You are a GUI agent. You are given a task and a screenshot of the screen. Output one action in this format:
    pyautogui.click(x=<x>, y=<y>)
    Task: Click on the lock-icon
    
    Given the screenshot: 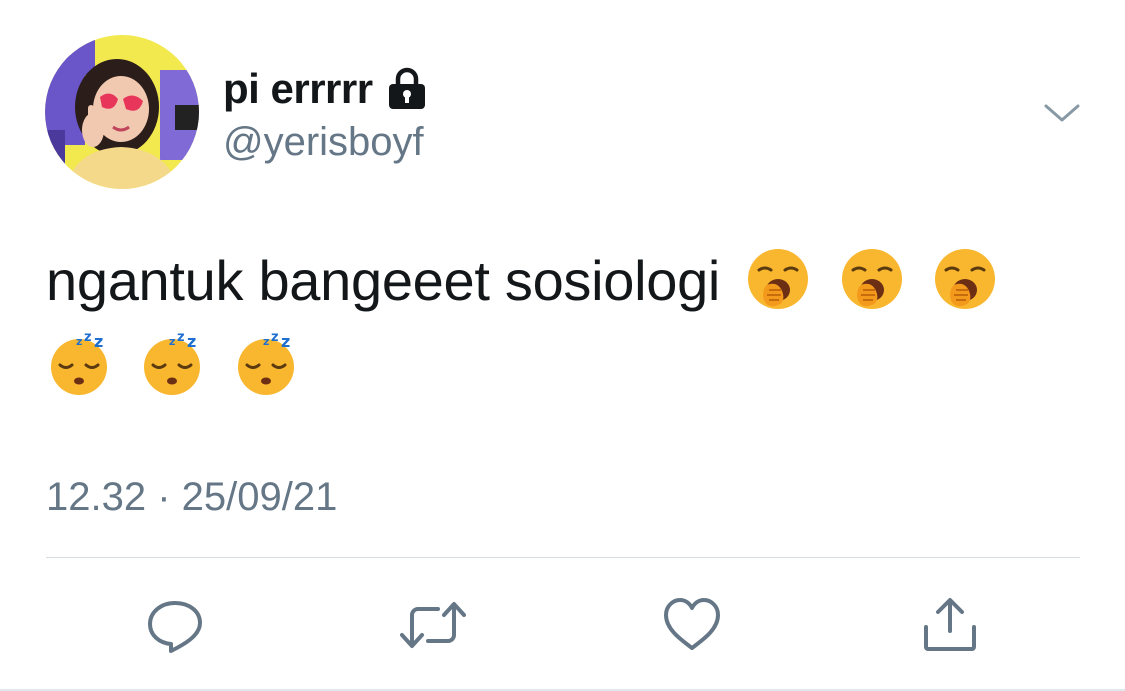 What is the action you would take?
    pyautogui.click(x=407, y=89)
    